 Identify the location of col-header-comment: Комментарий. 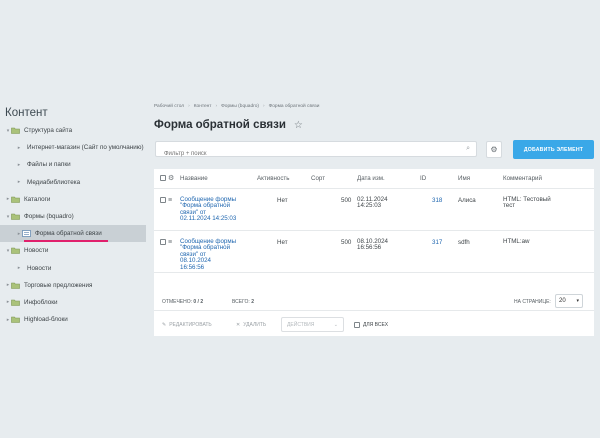
(548, 179).